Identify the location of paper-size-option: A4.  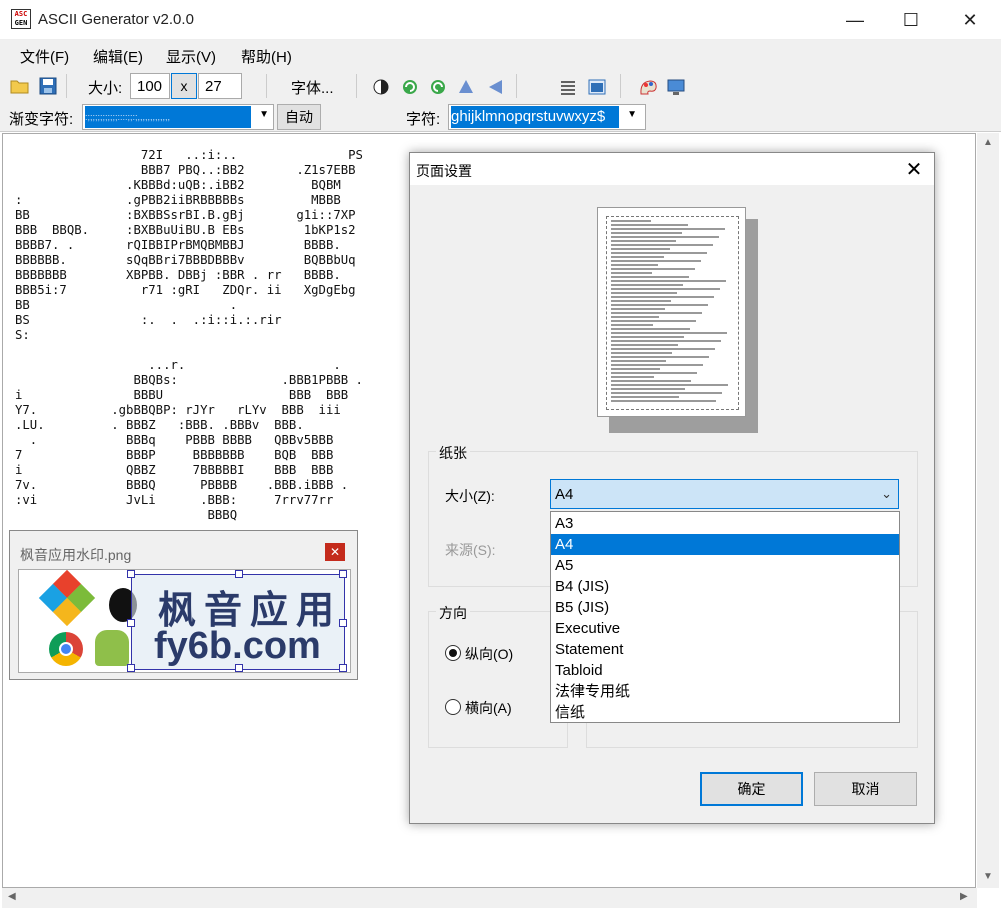
(725, 544).